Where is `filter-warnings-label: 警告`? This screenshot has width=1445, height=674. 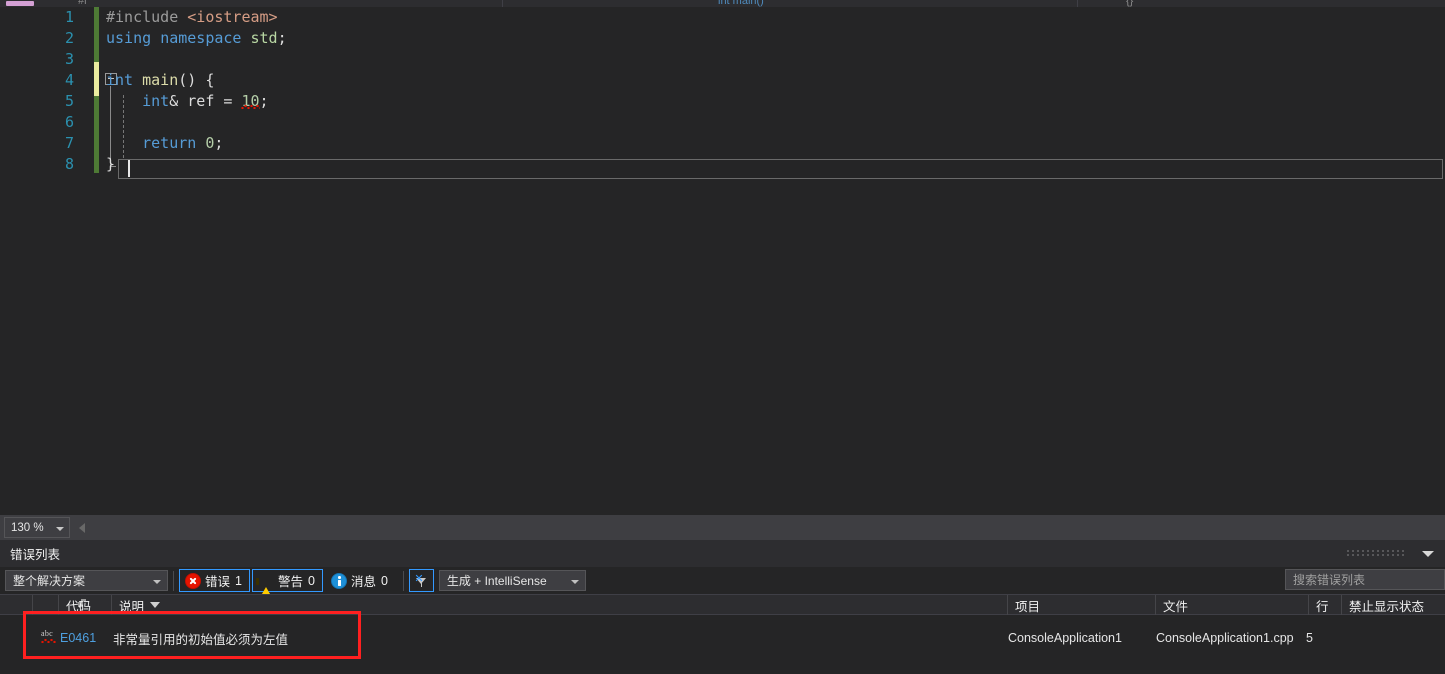 filter-warnings-label: 警告 is located at coordinates (290, 582).